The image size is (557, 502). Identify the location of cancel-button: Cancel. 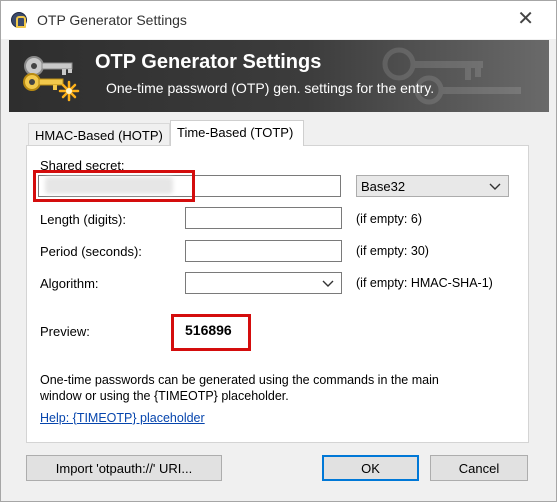
(479, 468).